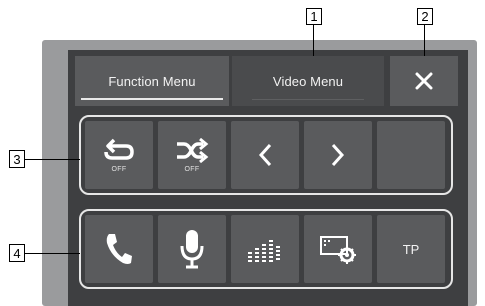 The width and height of the screenshot is (485, 306). I want to click on equalizer-button, so click(265, 249).